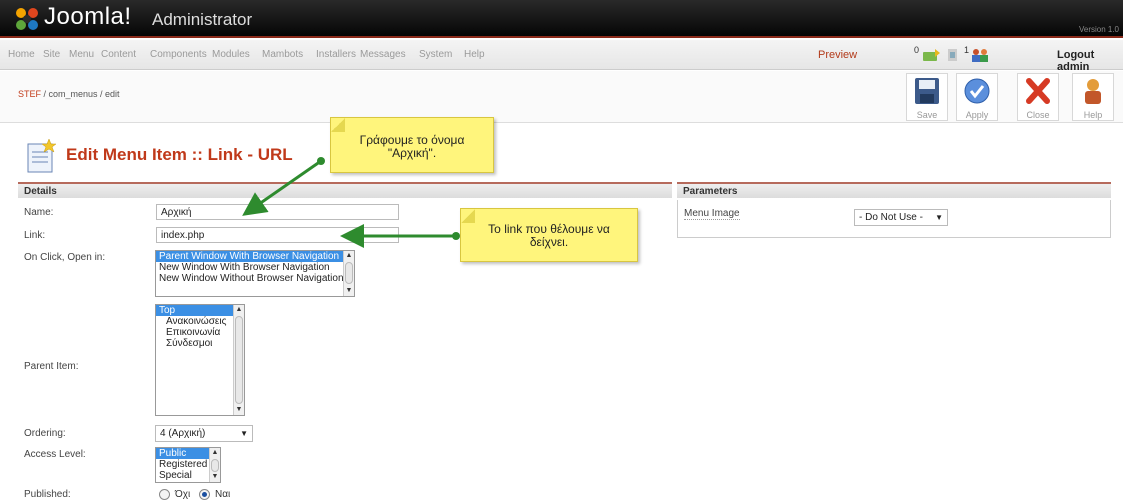 The height and width of the screenshot is (503, 1123). What do you see at coordinates (351, 202) in the screenshot?
I see `annotation-arrows` at bounding box center [351, 202].